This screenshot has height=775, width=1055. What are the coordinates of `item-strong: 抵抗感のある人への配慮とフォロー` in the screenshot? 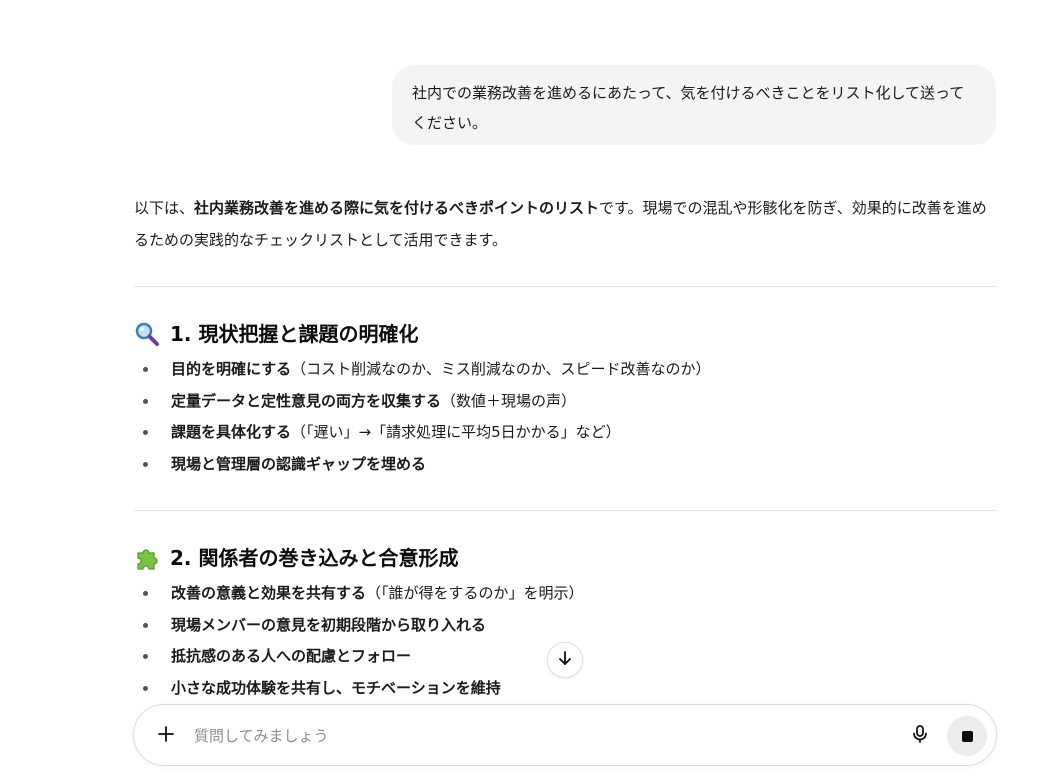 It's located at (291, 656).